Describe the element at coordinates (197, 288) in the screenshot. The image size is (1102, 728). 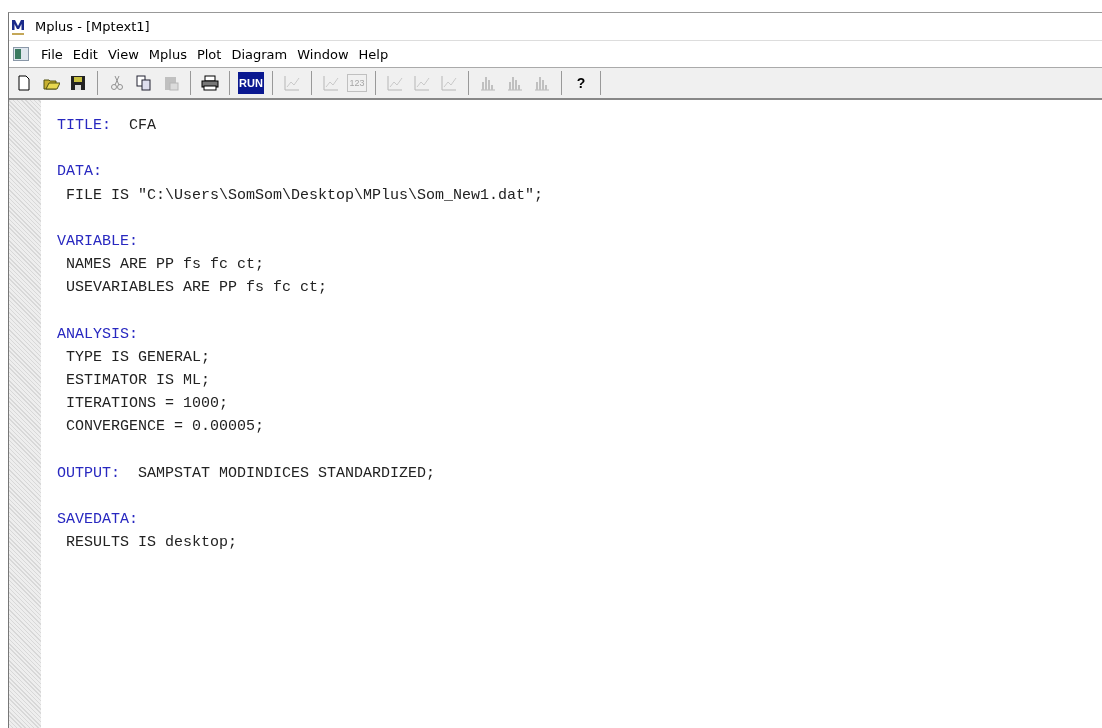
I see `code-line: USEVARIABLES ARE PP fs fc ct;` at that location.